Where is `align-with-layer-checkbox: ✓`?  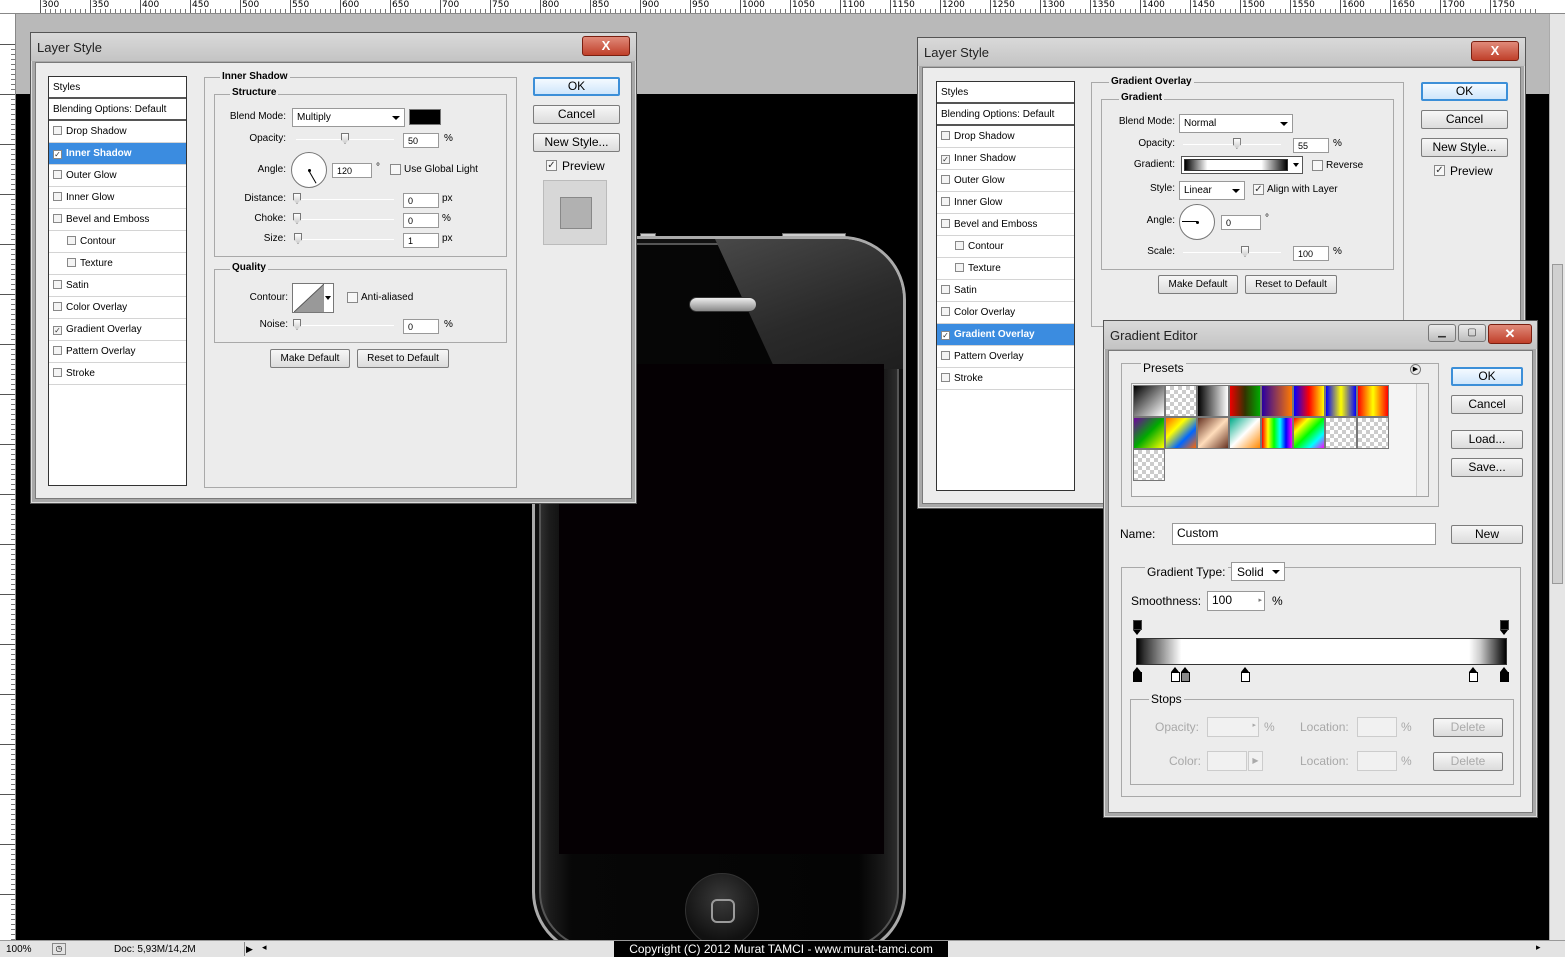 align-with-layer-checkbox: ✓ is located at coordinates (1258, 189).